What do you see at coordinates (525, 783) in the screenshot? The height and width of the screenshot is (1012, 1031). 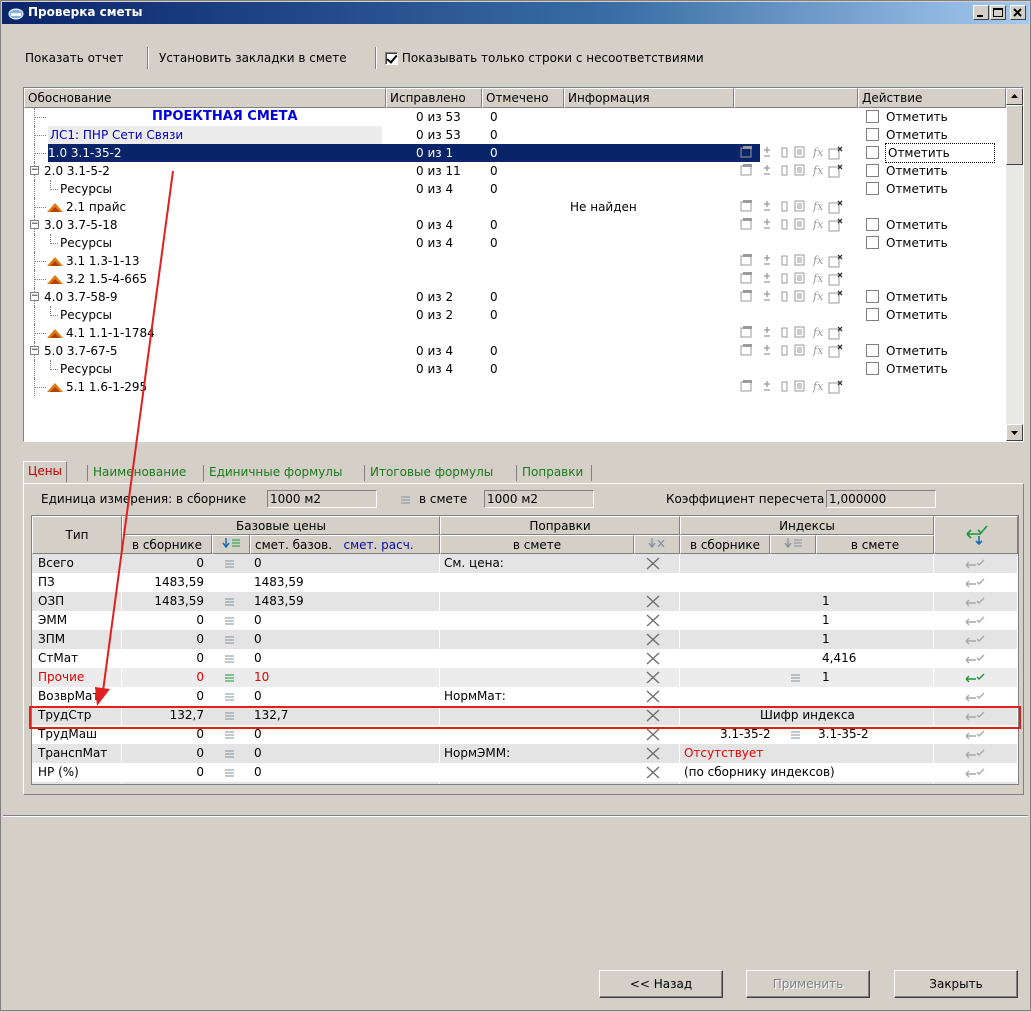 I see `price-row: СП (%) 0 0 (по сборнику индексов)` at bounding box center [525, 783].